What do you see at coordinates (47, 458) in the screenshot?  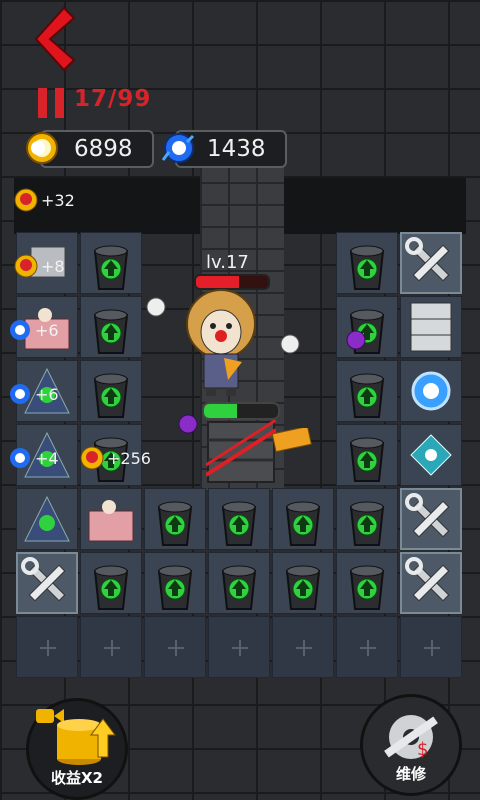 I see `bonus-text: +4` at bounding box center [47, 458].